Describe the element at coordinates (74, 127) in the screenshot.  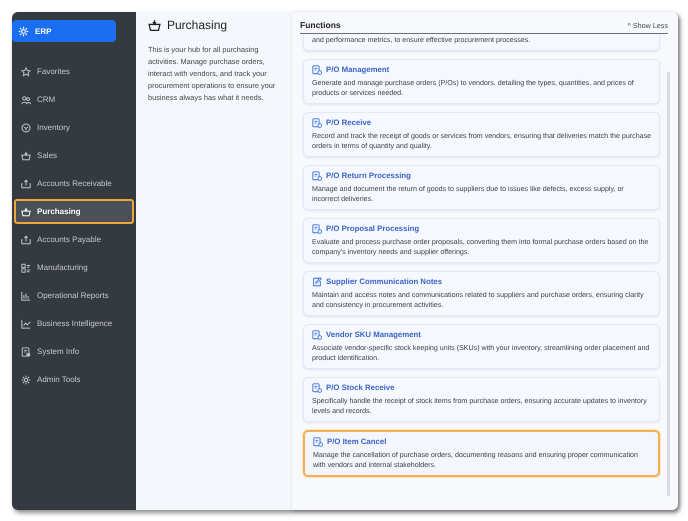
I see `sidebar-item: Inventory` at that location.